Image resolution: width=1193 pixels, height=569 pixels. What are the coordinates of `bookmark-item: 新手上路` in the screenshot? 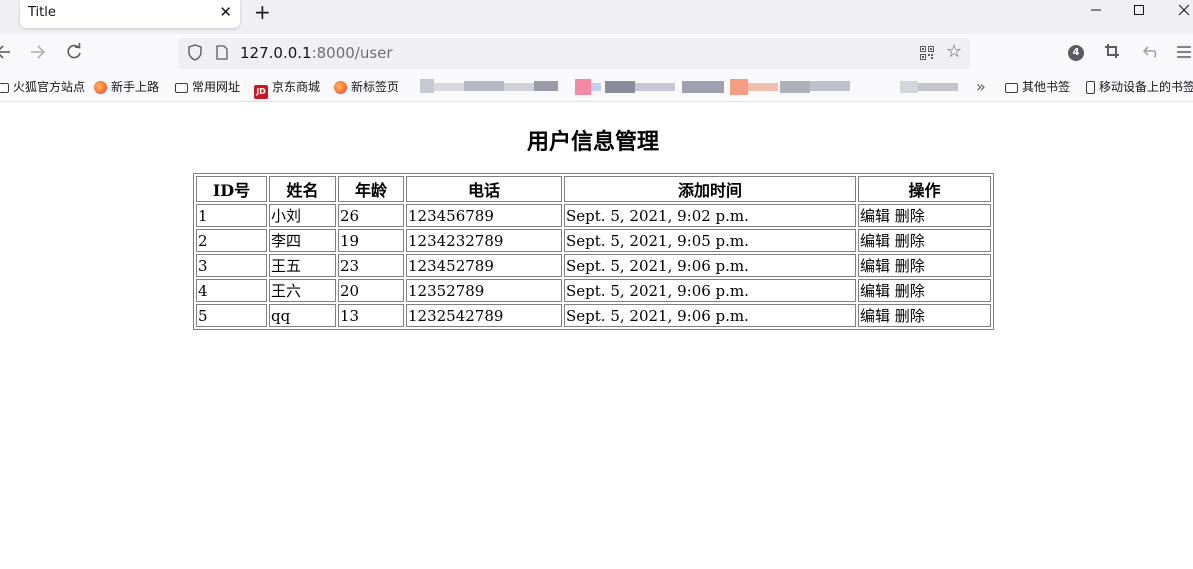 It's located at (126, 87).